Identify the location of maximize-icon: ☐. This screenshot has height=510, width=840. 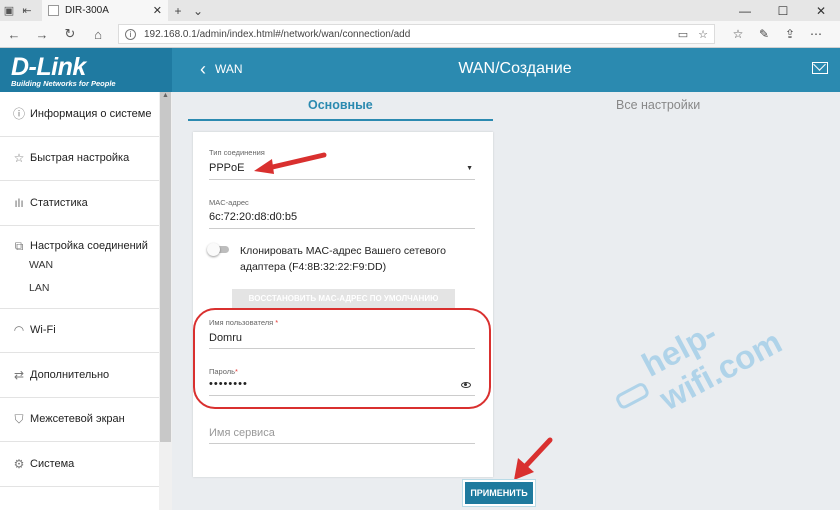
(783, 11).